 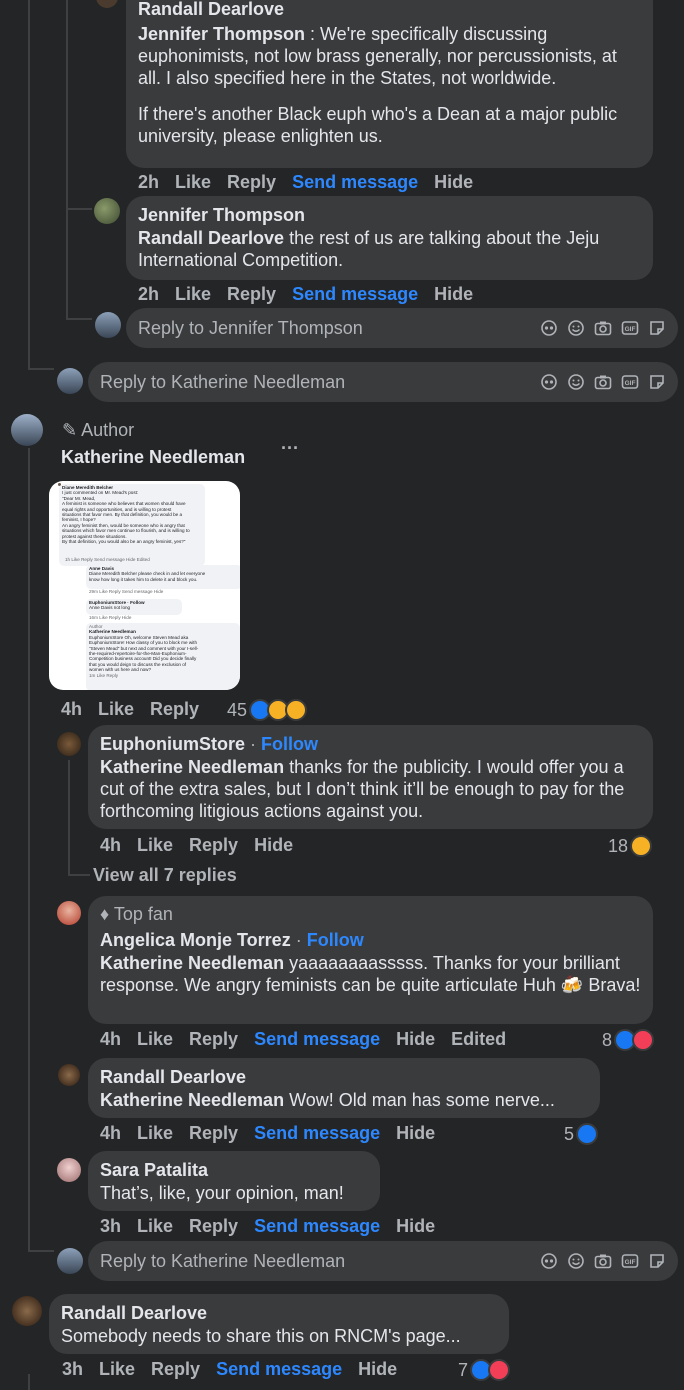 I want to click on comment-actions: 4h Like Reply, so click(x=138, y=709).